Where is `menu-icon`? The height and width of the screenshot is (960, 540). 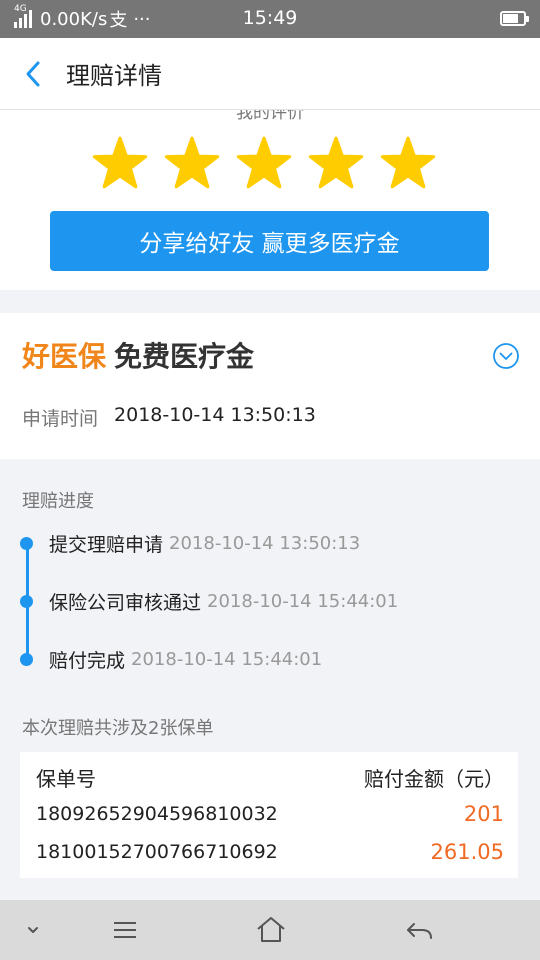
menu-icon is located at coordinates (125, 930).